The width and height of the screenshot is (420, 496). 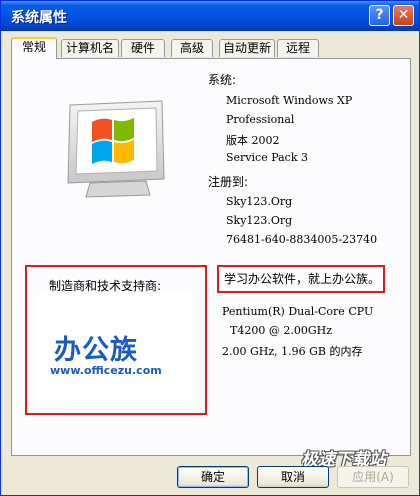 I want to click on tab-remote: 远程, so click(x=298, y=48).